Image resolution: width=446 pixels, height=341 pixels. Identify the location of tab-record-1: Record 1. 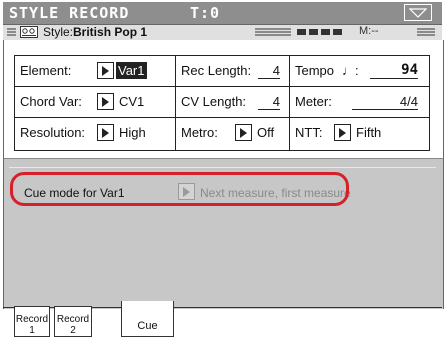
(32, 321).